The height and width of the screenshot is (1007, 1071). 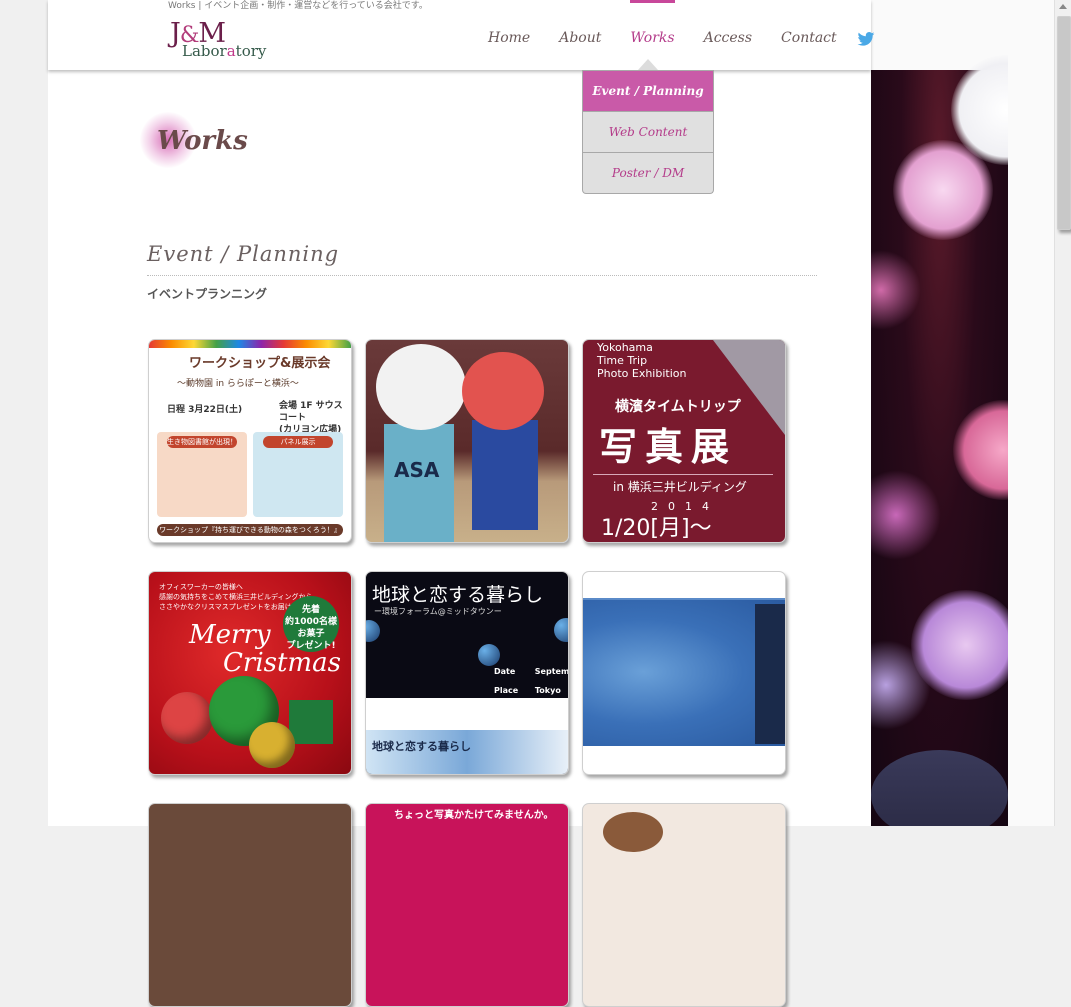 What do you see at coordinates (202, 442) in the screenshot?
I see `thumb-tag: 生き物図書館が出現！` at bounding box center [202, 442].